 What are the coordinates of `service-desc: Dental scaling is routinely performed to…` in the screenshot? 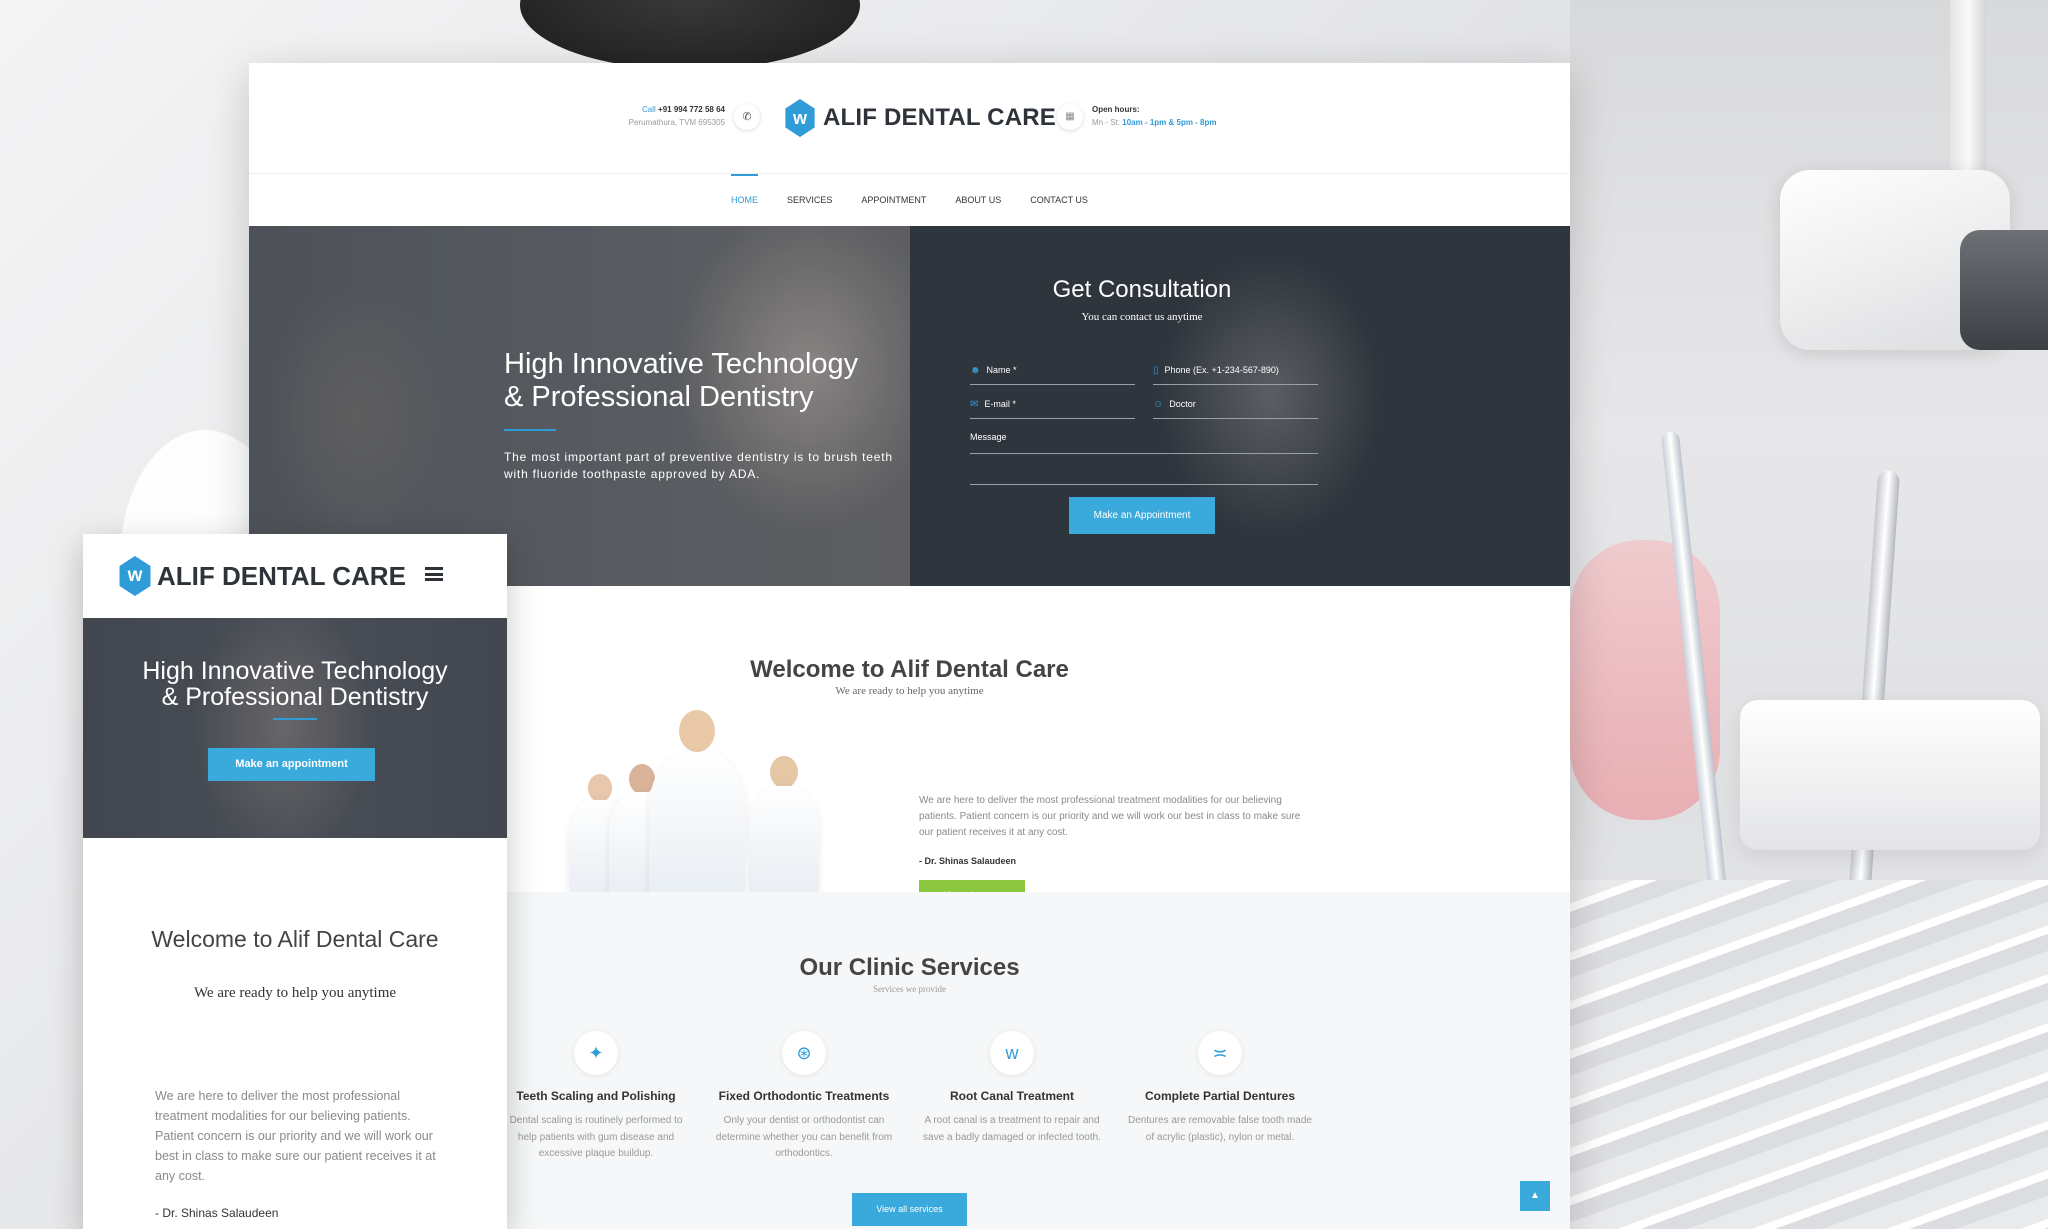 It's located at (596, 1137).